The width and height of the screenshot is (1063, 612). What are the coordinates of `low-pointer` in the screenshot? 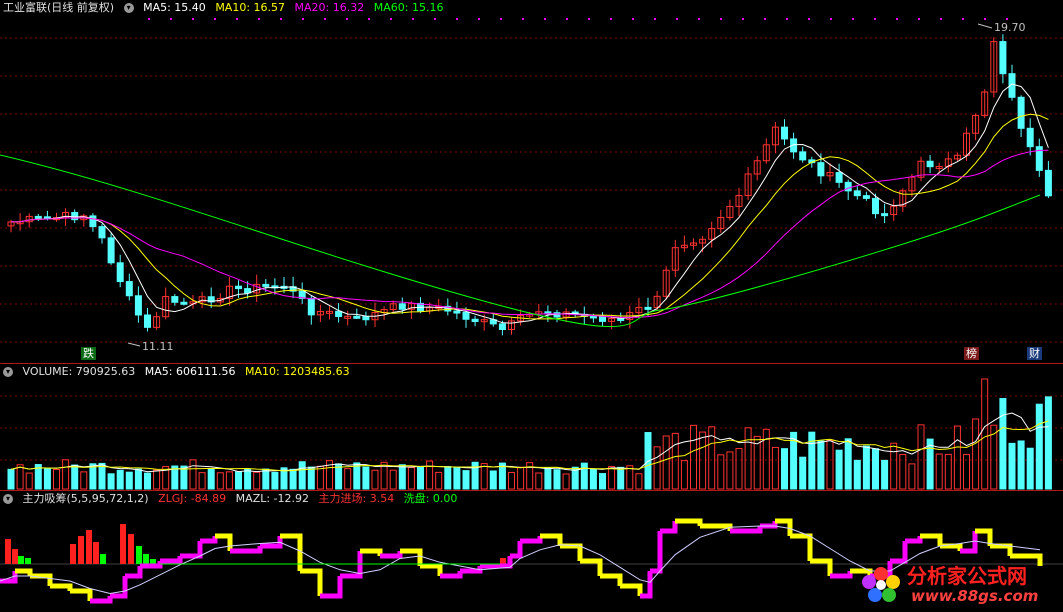 It's located at (134, 344).